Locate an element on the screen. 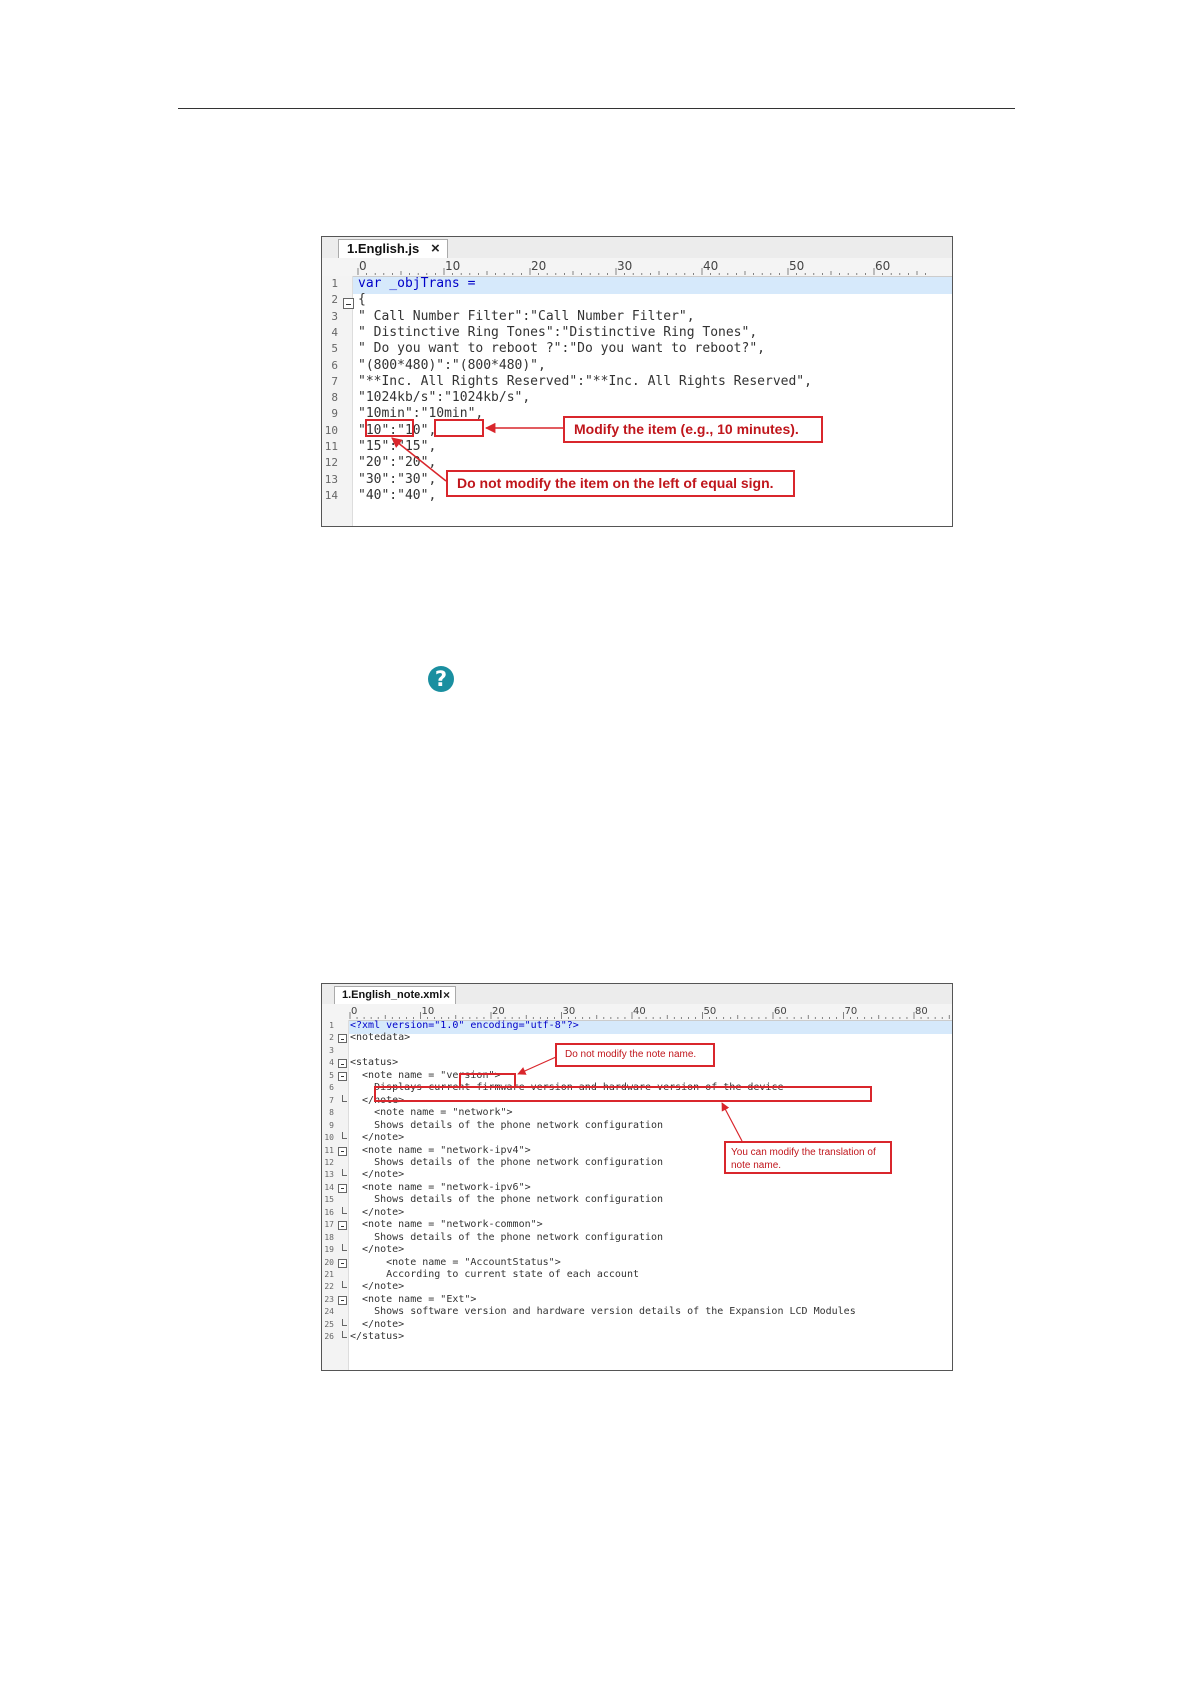  line-text: <note name = "network-common"> is located at coordinates (446, 1225).